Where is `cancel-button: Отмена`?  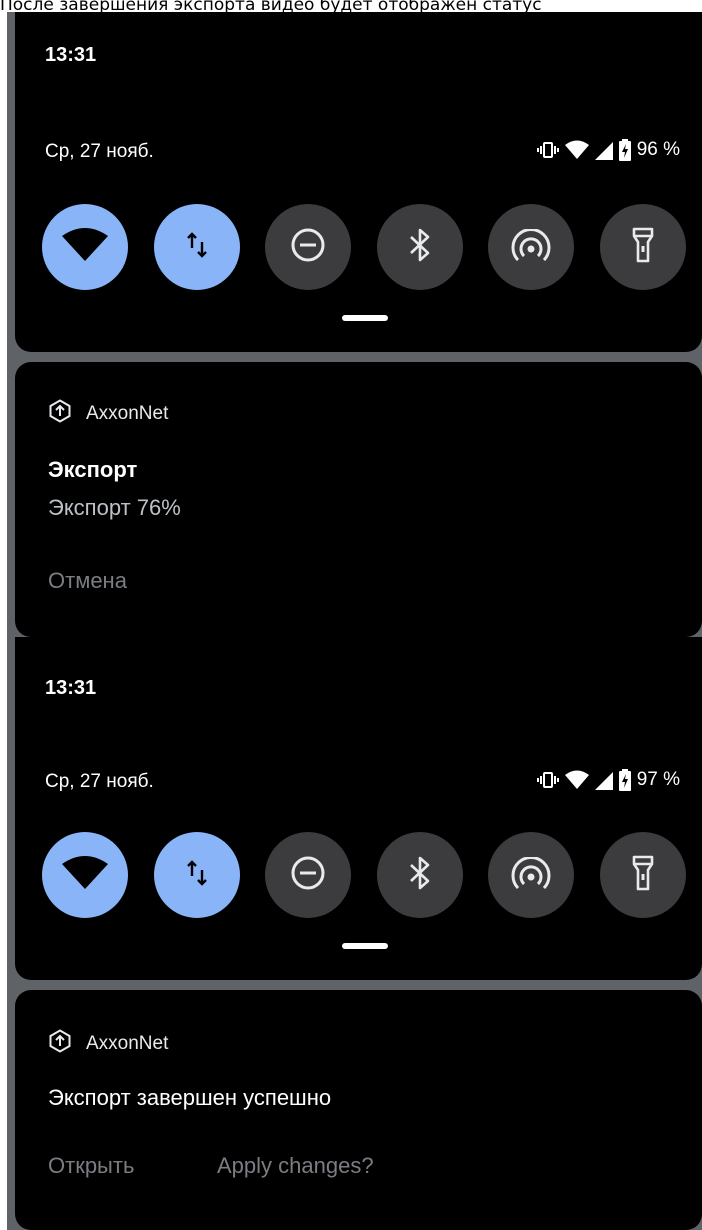 cancel-button: Отмена is located at coordinates (87, 581).